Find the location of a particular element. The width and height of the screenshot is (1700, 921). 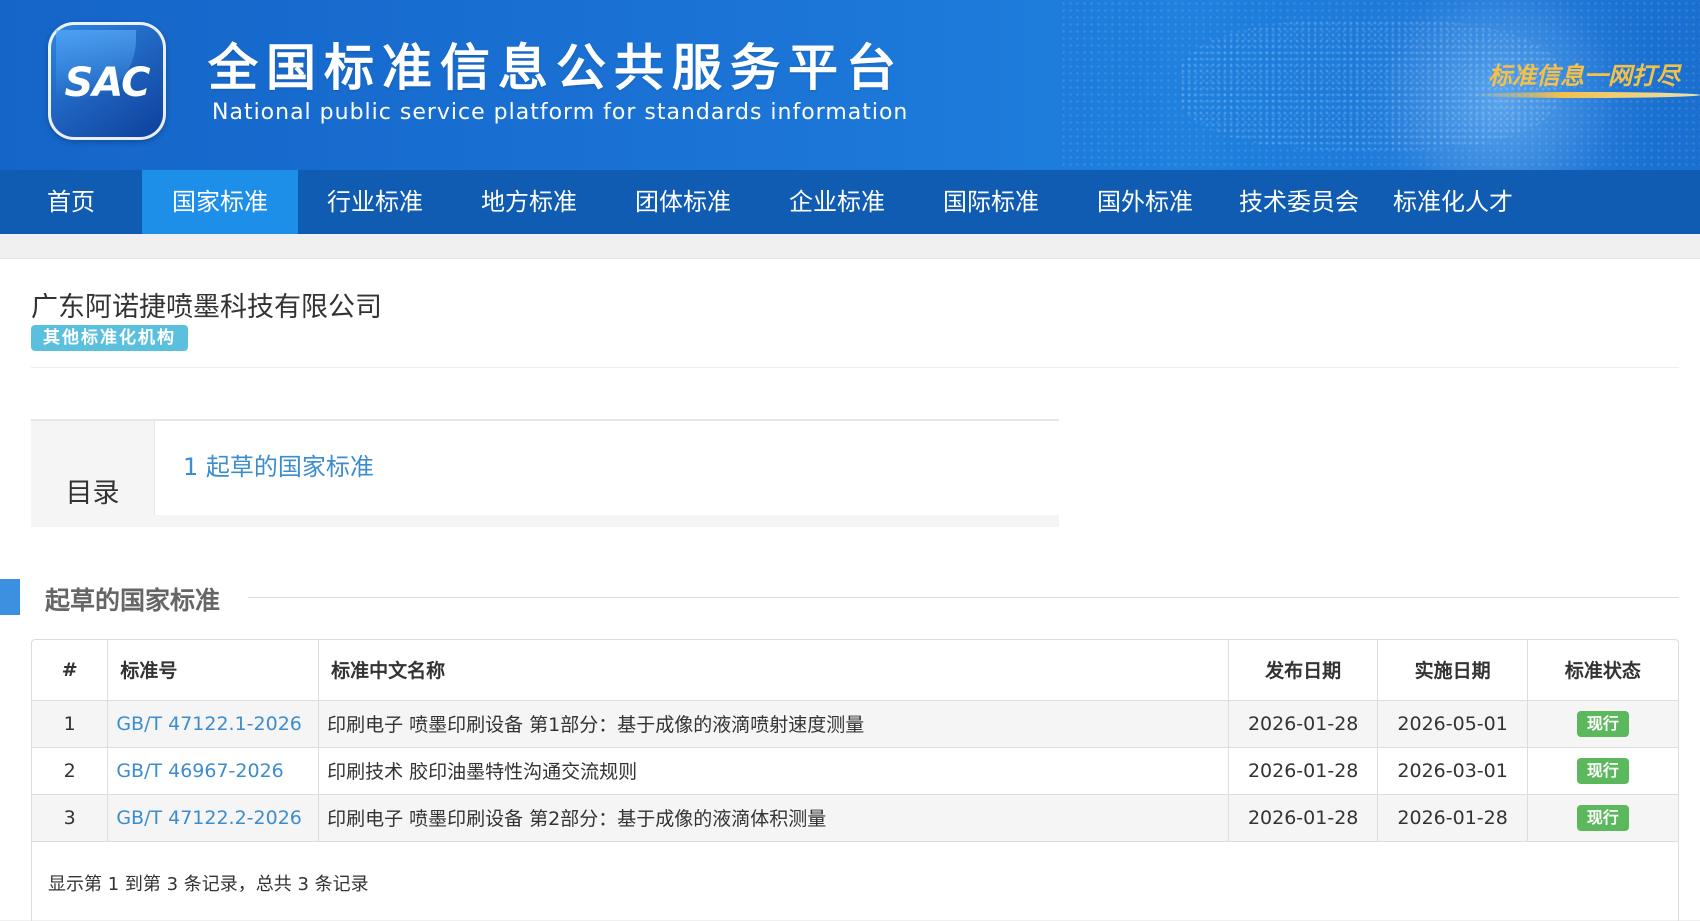

section-header: 起草的国家标准 is located at coordinates (850, 597).